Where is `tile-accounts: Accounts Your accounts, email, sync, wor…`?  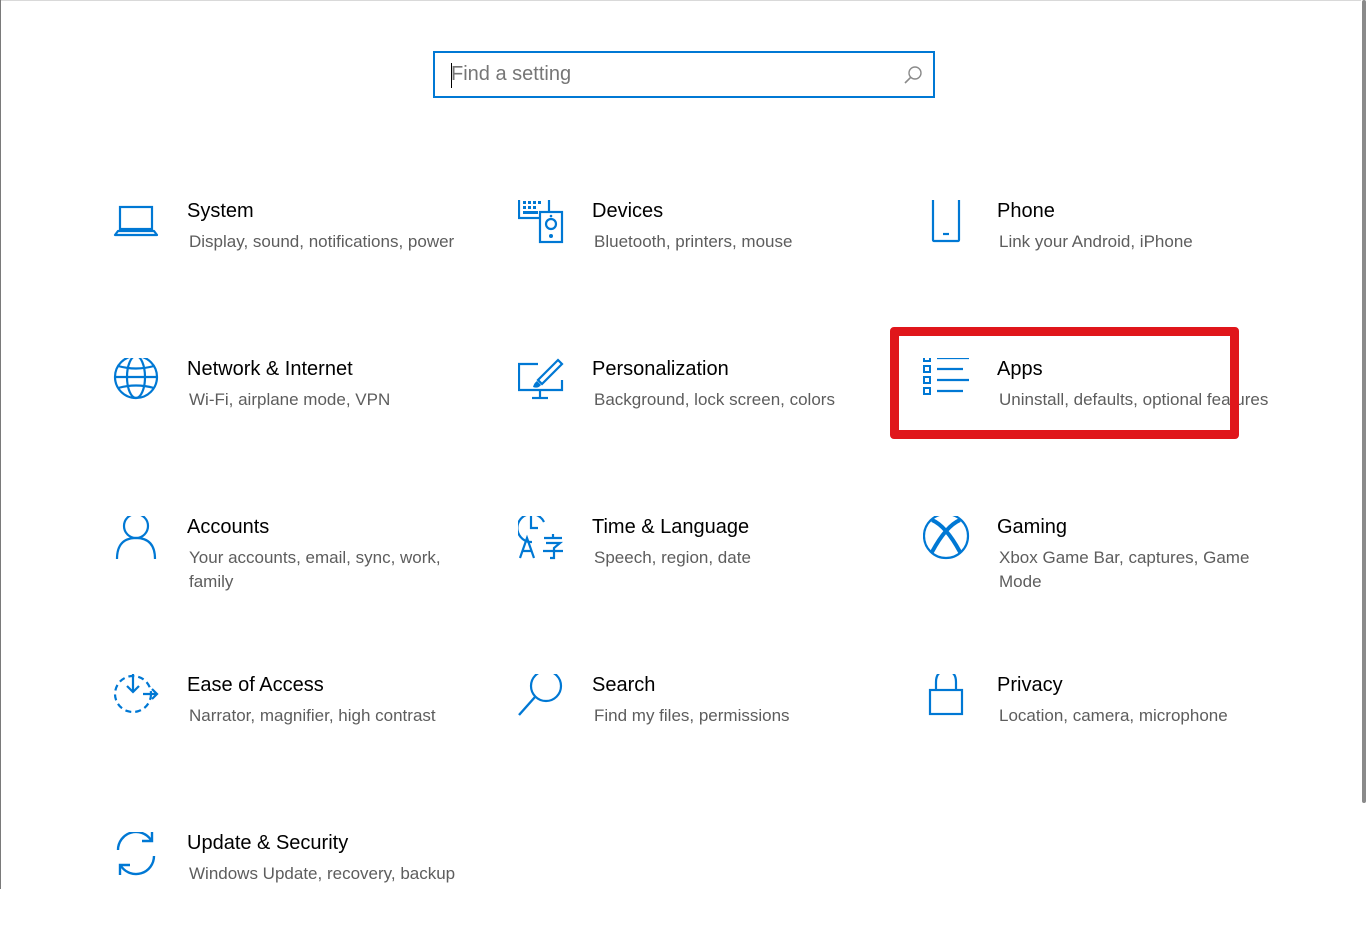
tile-accounts: Accounts Your accounts, email, sync, wor… is located at coordinates (298, 571).